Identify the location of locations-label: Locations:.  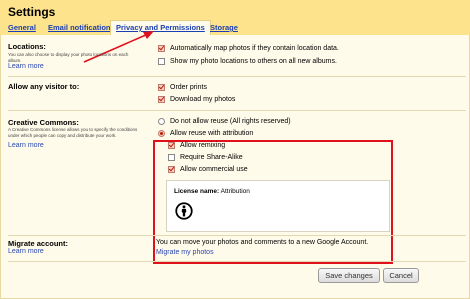
(27, 46).